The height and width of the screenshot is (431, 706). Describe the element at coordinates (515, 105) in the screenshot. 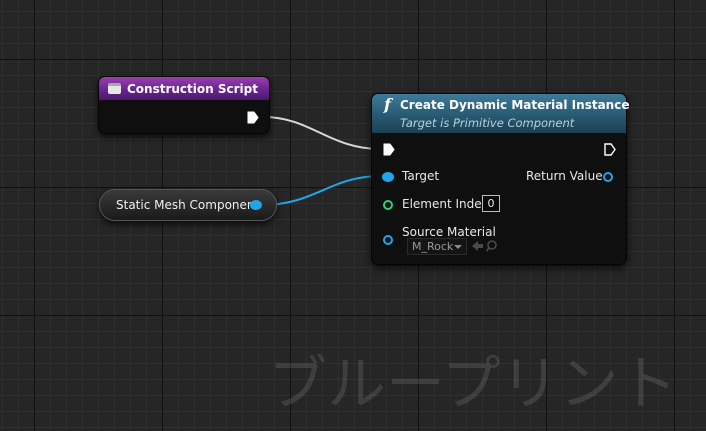

I see `create-node-title: Create Dynamic Material Instance` at that location.